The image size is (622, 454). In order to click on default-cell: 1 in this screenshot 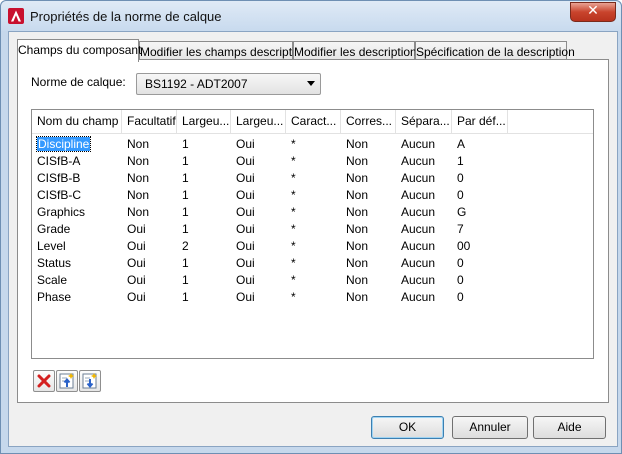, I will do `click(458, 161)`.